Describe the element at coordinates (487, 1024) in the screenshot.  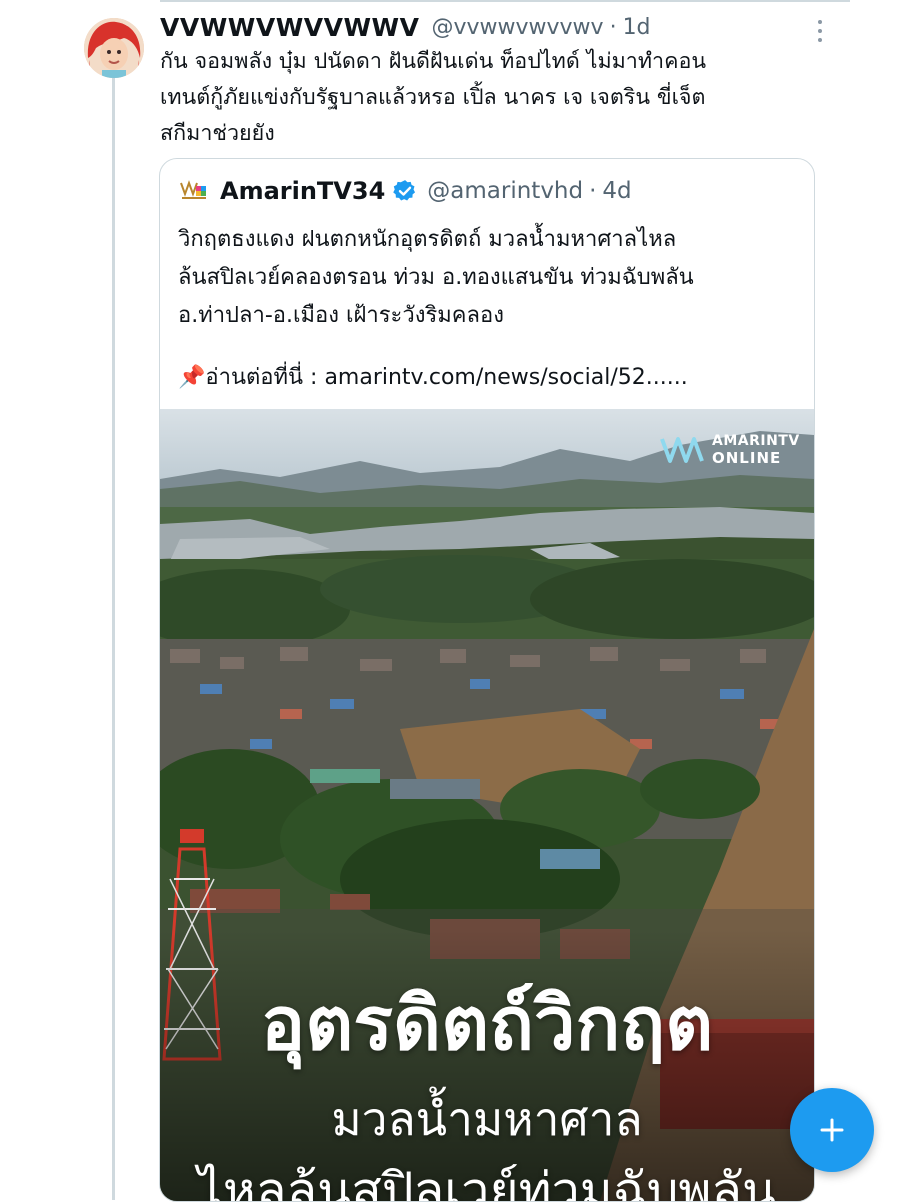
I see `image-headline-1: อุตรดิตถ์วิกฤต` at that location.